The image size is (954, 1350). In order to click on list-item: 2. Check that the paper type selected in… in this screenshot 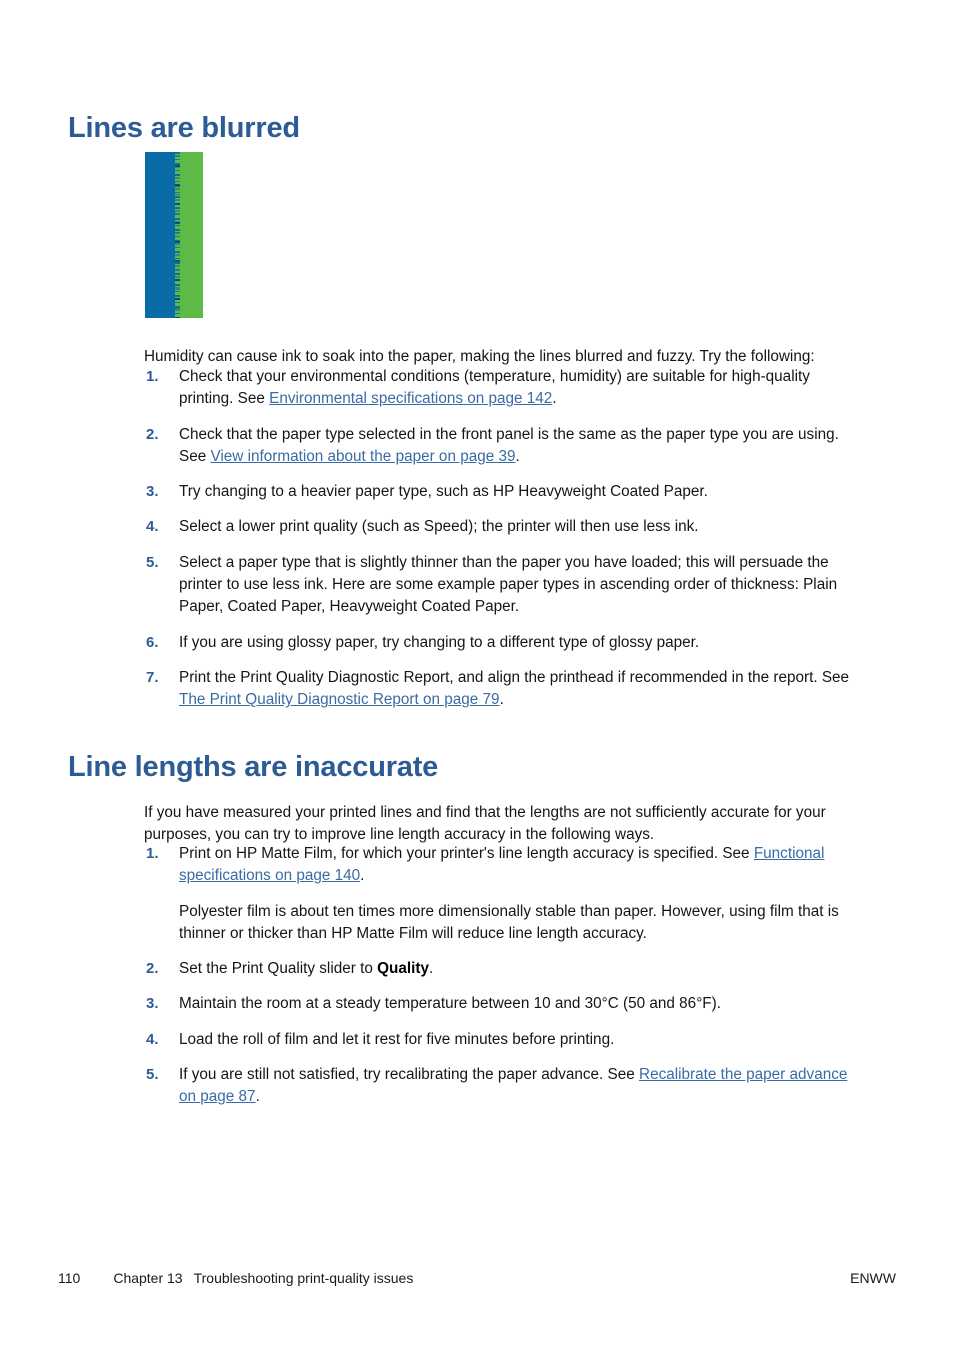, I will do `click(502, 446)`.